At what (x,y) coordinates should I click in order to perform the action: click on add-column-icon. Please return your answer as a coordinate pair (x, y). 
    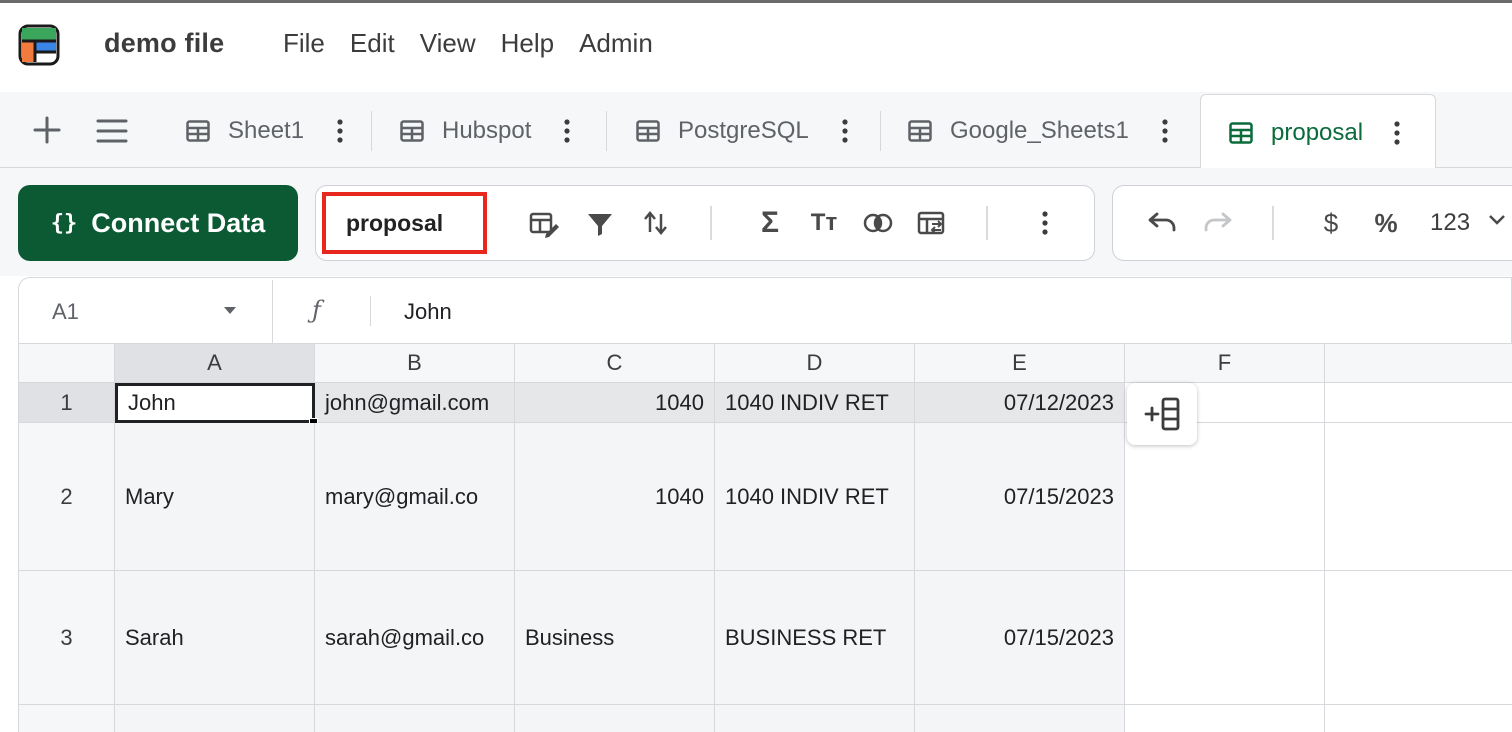
    Looking at the image, I should click on (1162, 414).